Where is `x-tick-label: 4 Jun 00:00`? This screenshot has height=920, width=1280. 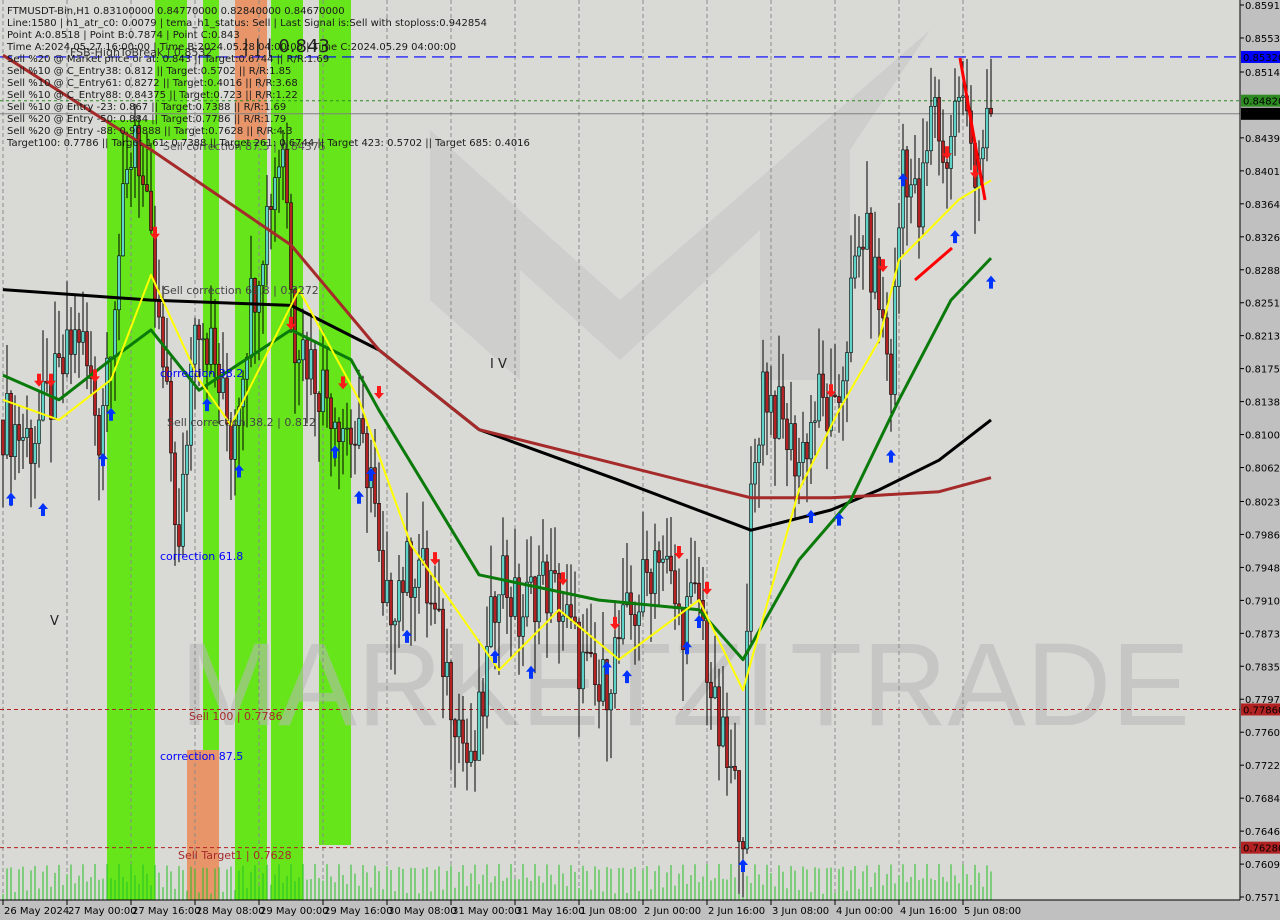 x-tick-label: 4 Jun 00:00 is located at coordinates (864, 911).